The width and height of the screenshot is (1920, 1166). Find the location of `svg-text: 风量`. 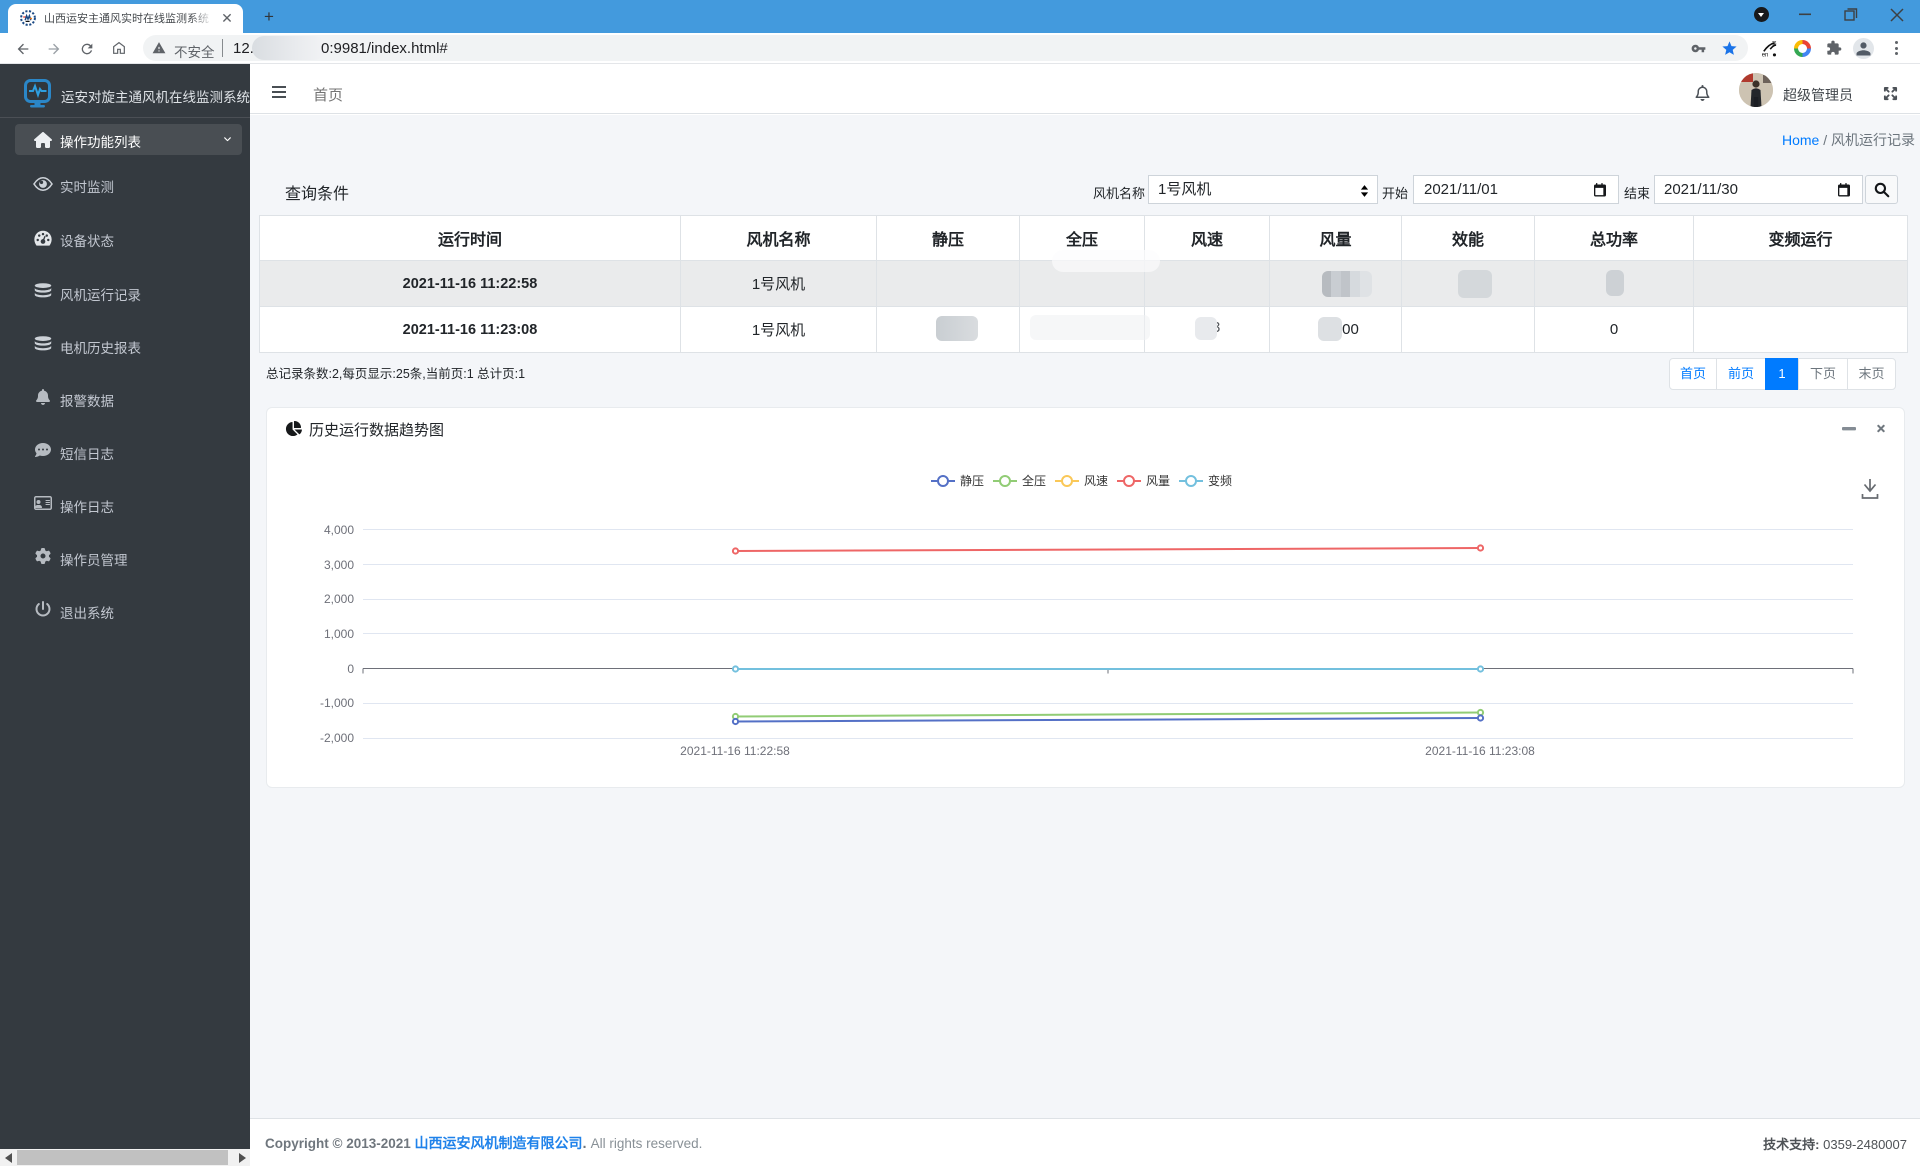

svg-text: 风量 is located at coordinates (1158, 481).